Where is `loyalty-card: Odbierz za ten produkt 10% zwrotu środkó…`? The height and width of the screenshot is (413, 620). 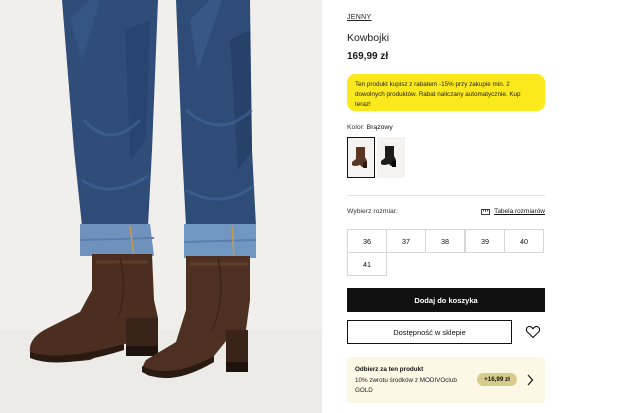
loyalty-card: Odbierz za ten produkt 10% zwrotu środkó… is located at coordinates (446, 380).